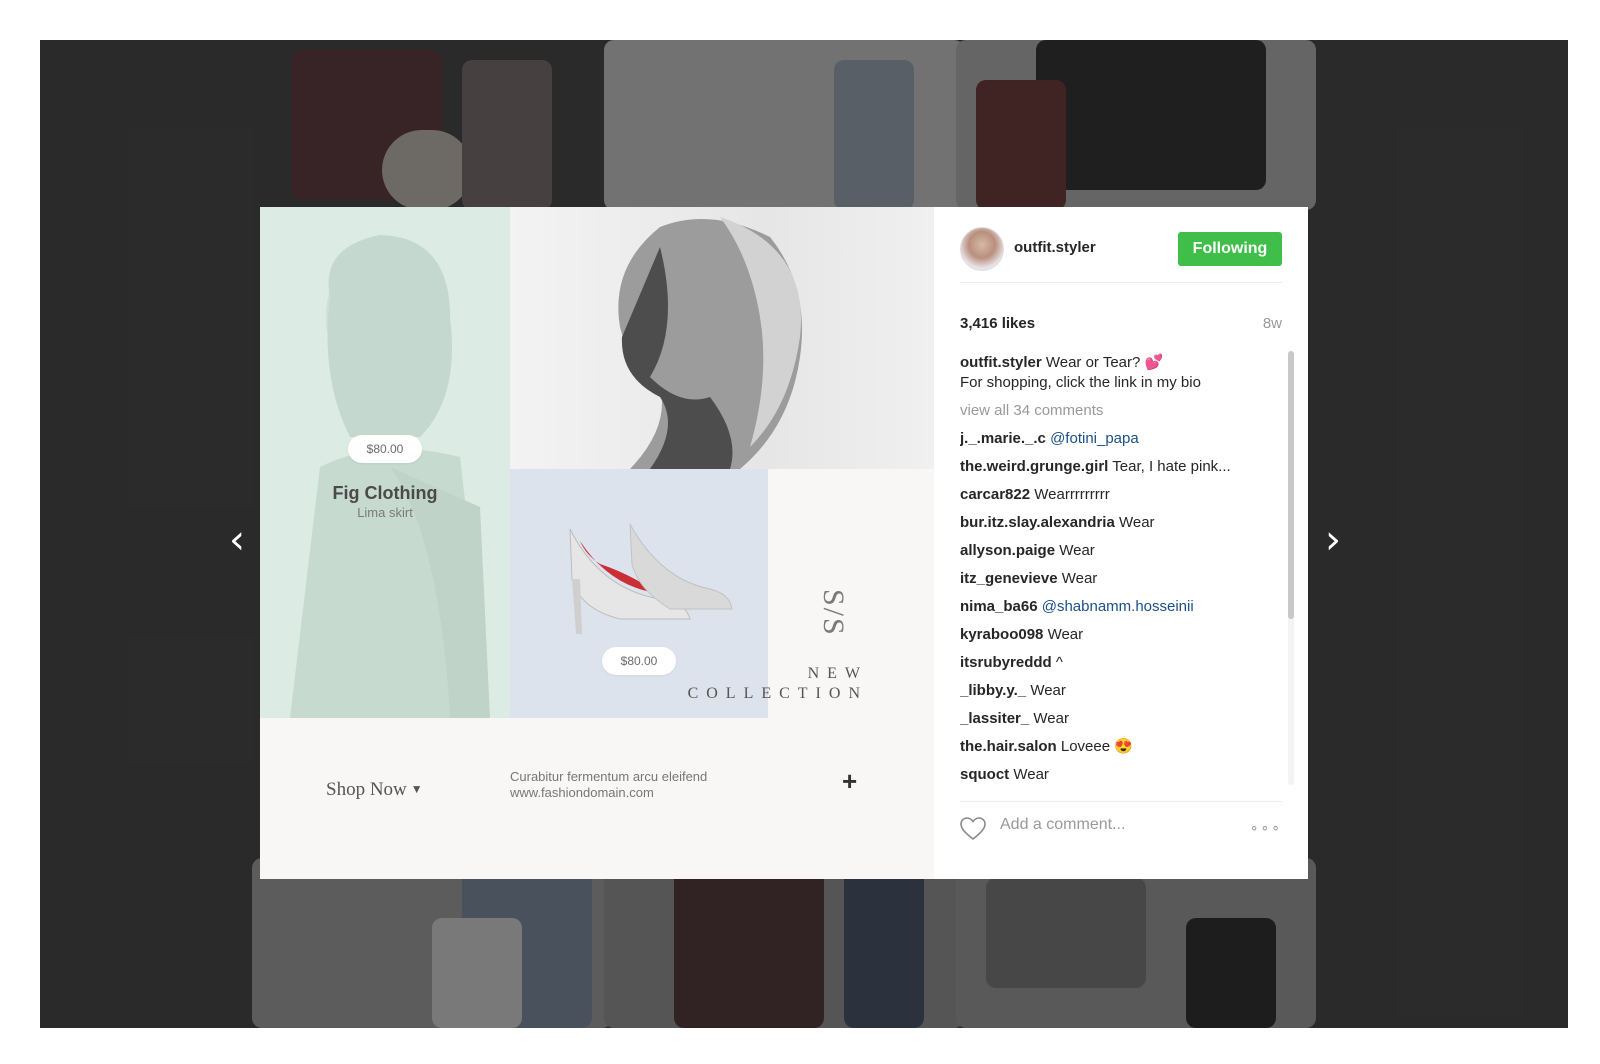  What do you see at coordinates (1034, 466) in the screenshot?
I see `comment-username: the.weird.grunge.girl` at bounding box center [1034, 466].